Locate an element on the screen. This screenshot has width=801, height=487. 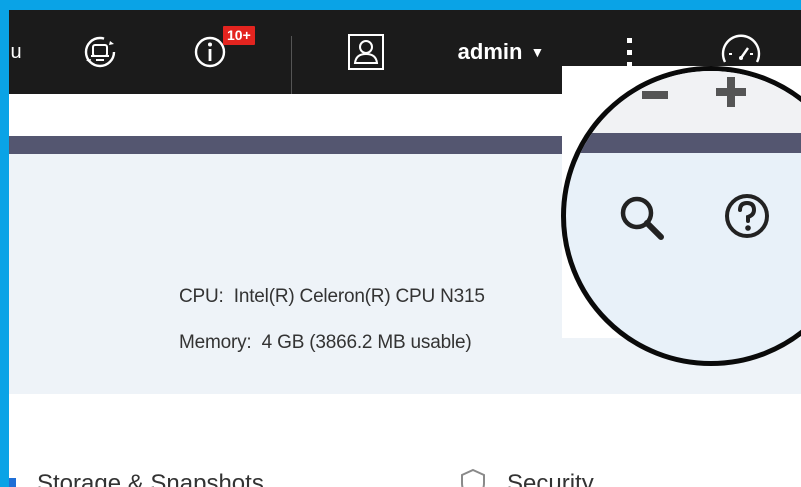
nav-fragment-text: u is located at coordinates (16, 51).